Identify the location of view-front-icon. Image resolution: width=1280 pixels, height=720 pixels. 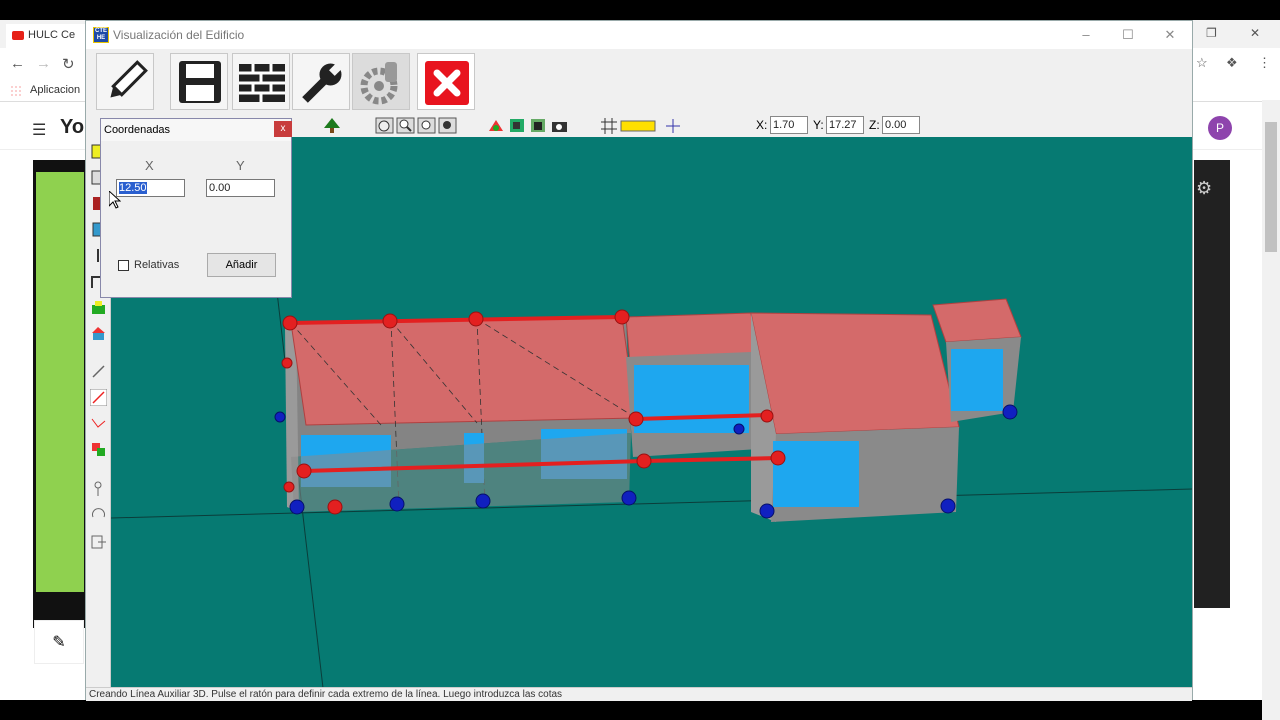
(496, 125).